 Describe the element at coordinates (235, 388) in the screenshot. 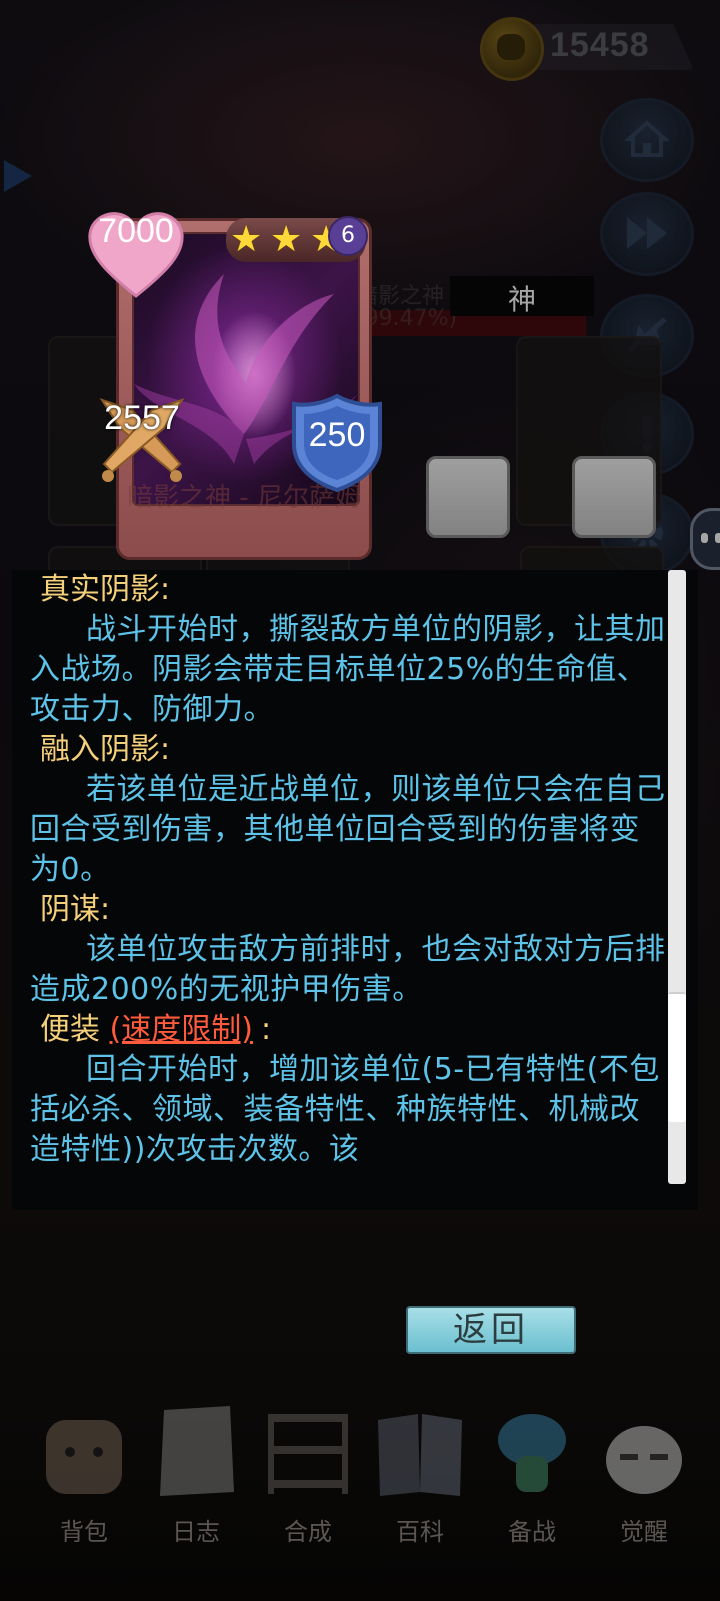

I see `unit-card: 暗影之神 - 尼尔萨姆 ★ ★ ★ 6 7000 2557 250` at that location.